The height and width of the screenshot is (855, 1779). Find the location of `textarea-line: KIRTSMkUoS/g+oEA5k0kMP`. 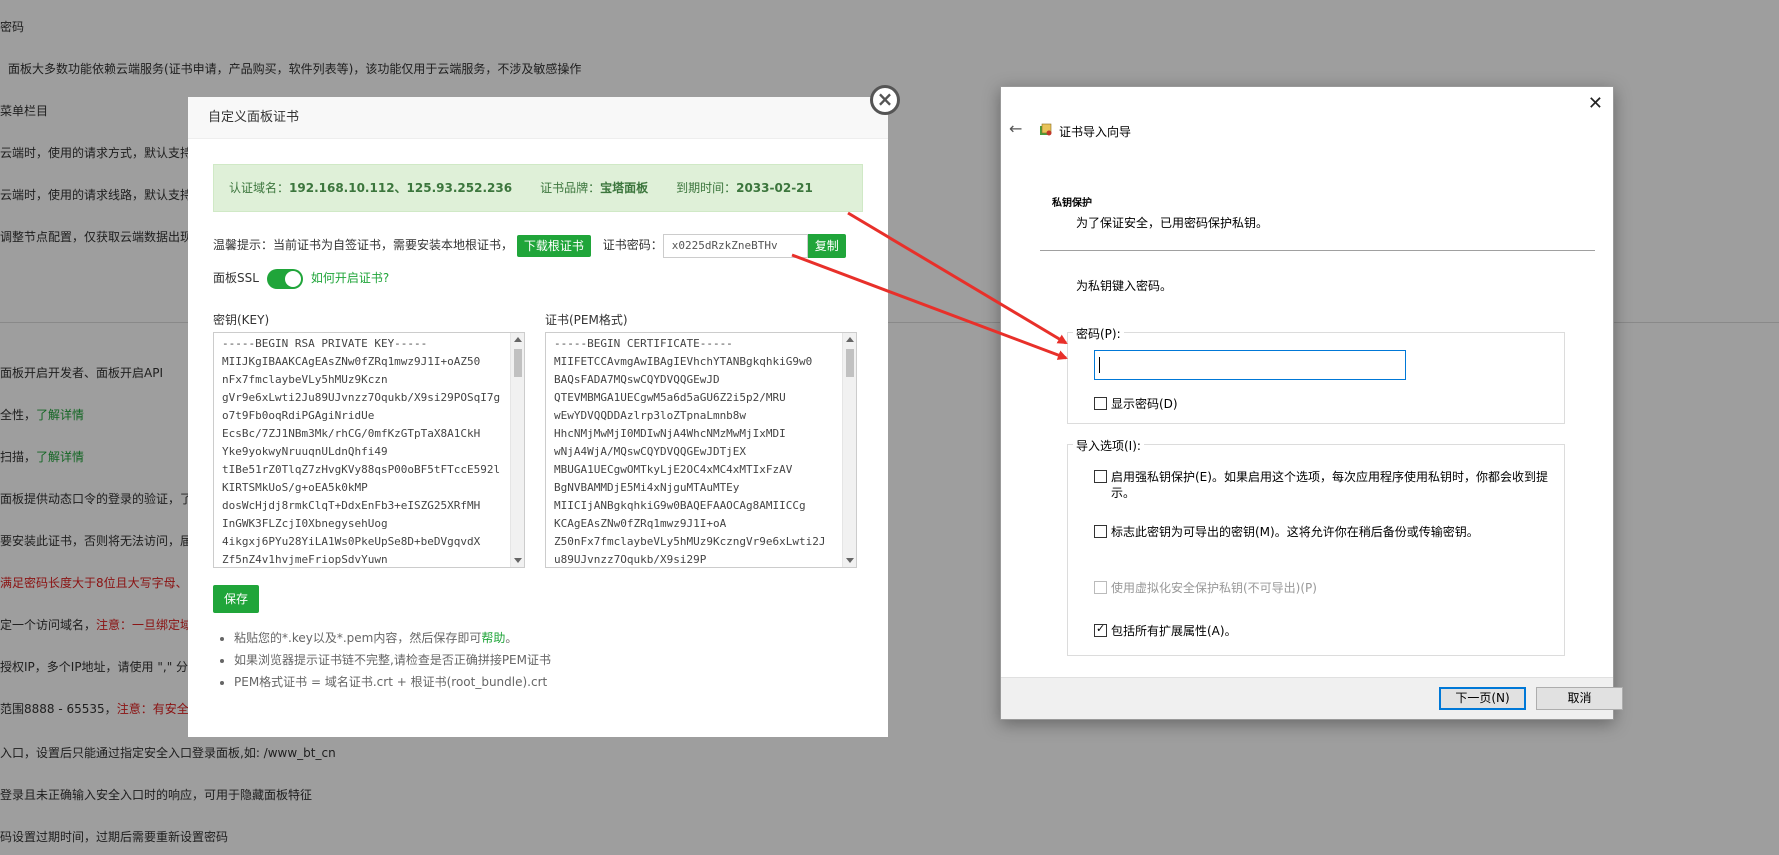

textarea-line: KIRTSMkUoS/g+oEA5k0kMP is located at coordinates (295, 487).